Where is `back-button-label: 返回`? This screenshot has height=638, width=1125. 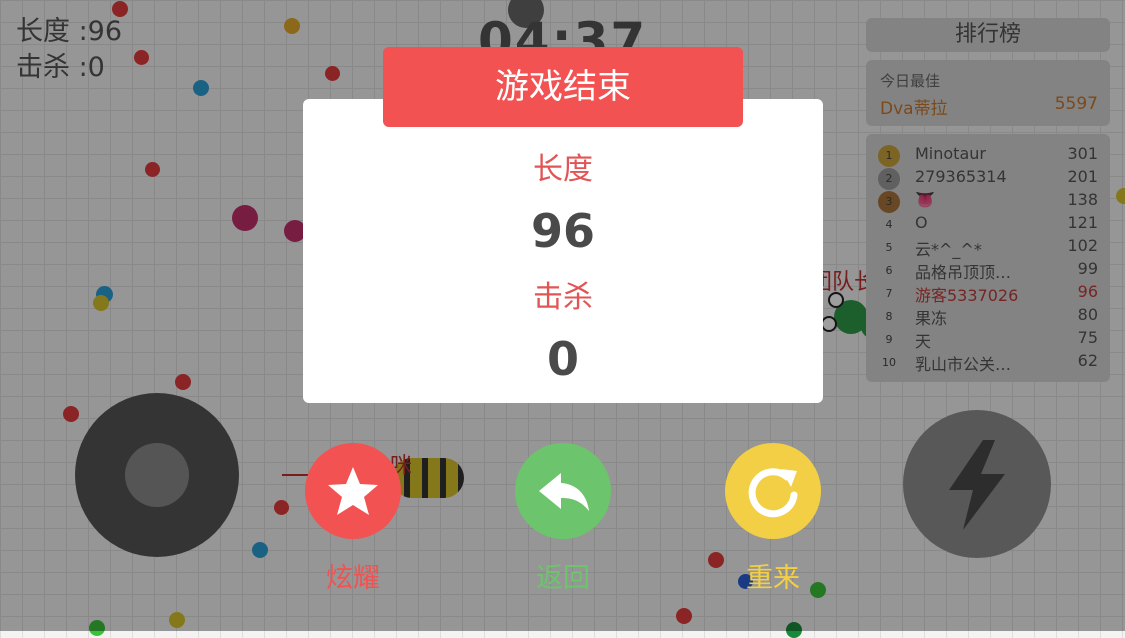 back-button-label: 返回 is located at coordinates (563, 575).